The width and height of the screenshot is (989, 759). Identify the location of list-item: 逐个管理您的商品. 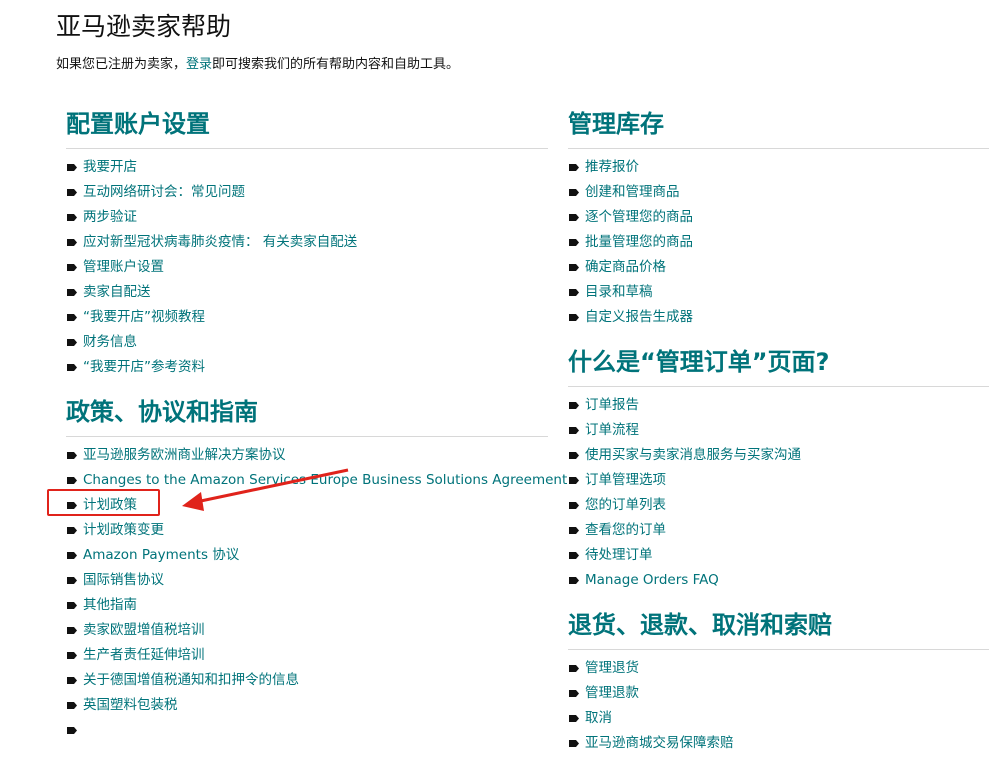
(778, 217).